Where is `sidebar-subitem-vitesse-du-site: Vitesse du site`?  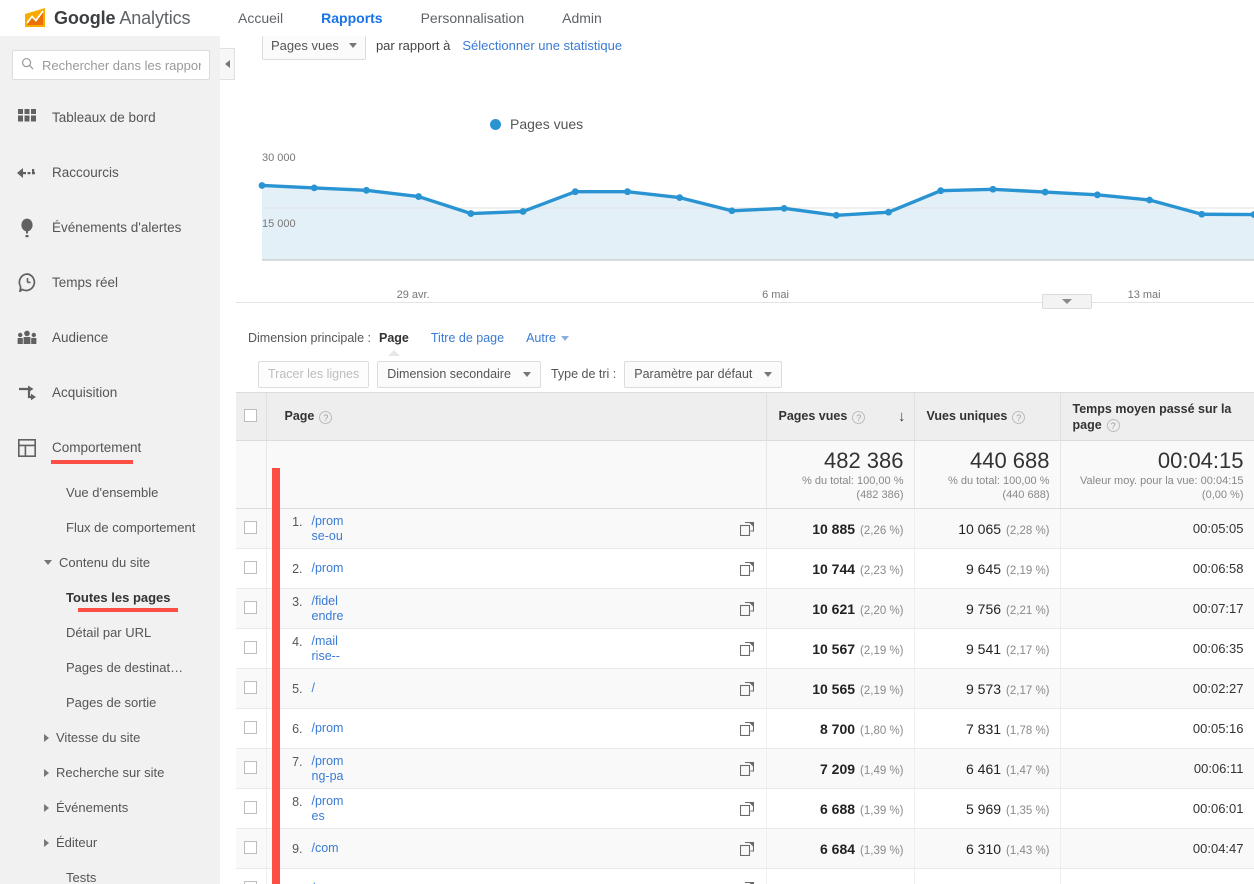 sidebar-subitem-vitesse-du-site: Vitesse du site is located at coordinates (110, 737).